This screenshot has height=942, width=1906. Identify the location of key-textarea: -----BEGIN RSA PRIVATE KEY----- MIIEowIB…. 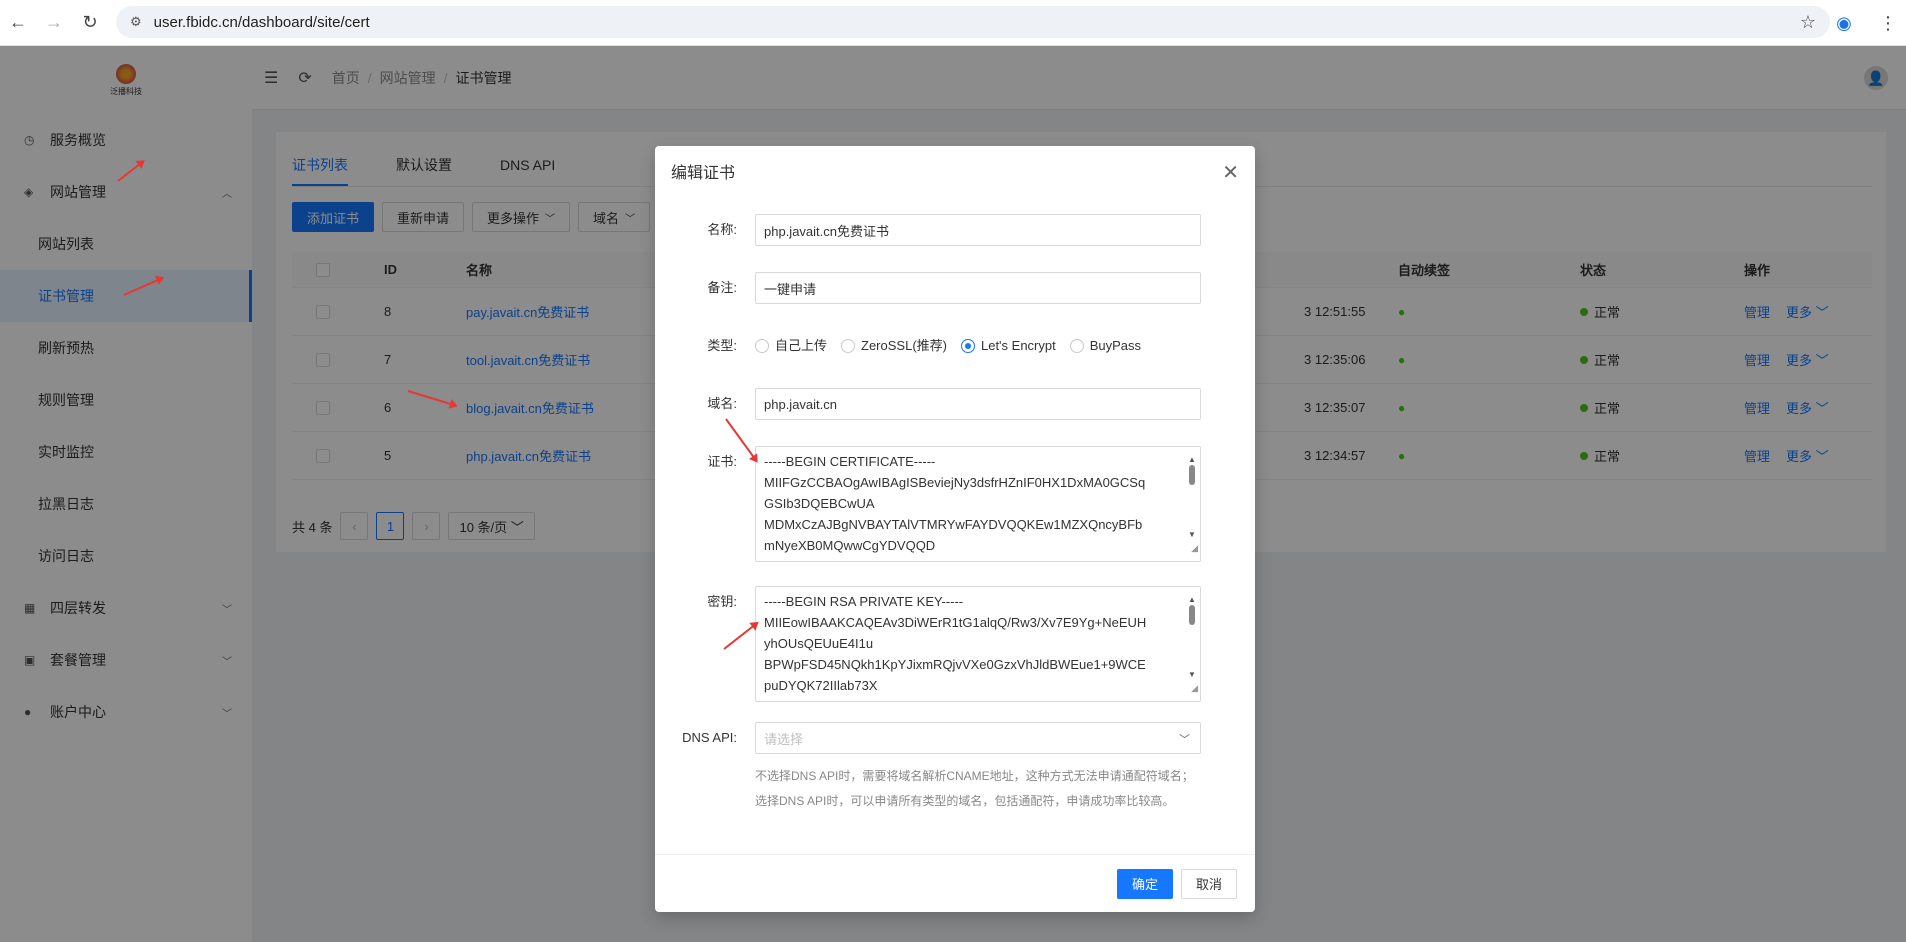
(978, 644).